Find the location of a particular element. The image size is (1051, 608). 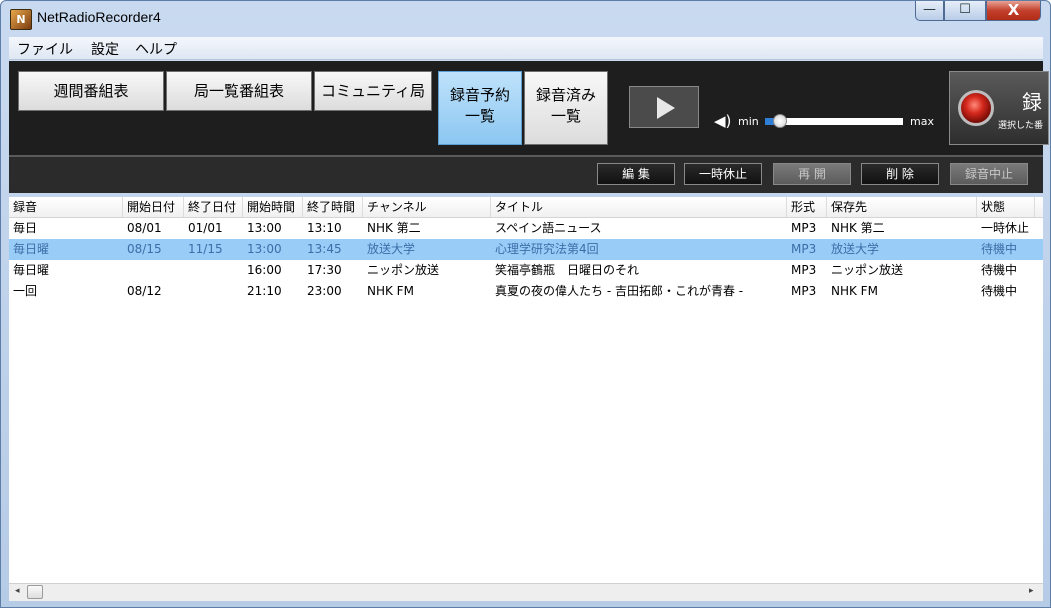

menu-settings: 設定 is located at coordinates (105, 49).